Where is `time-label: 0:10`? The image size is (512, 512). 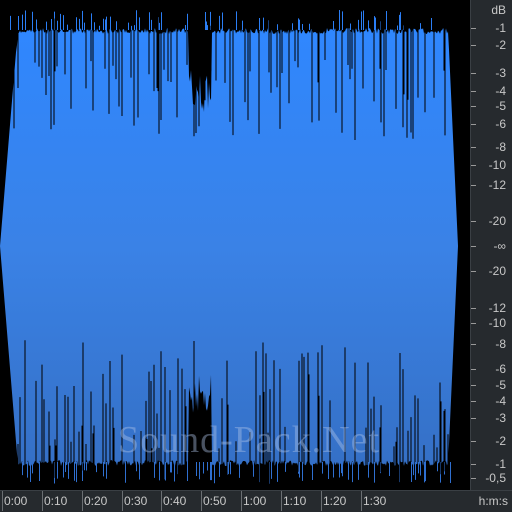
time-label: 0:10 is located at coordinates (56, 501).